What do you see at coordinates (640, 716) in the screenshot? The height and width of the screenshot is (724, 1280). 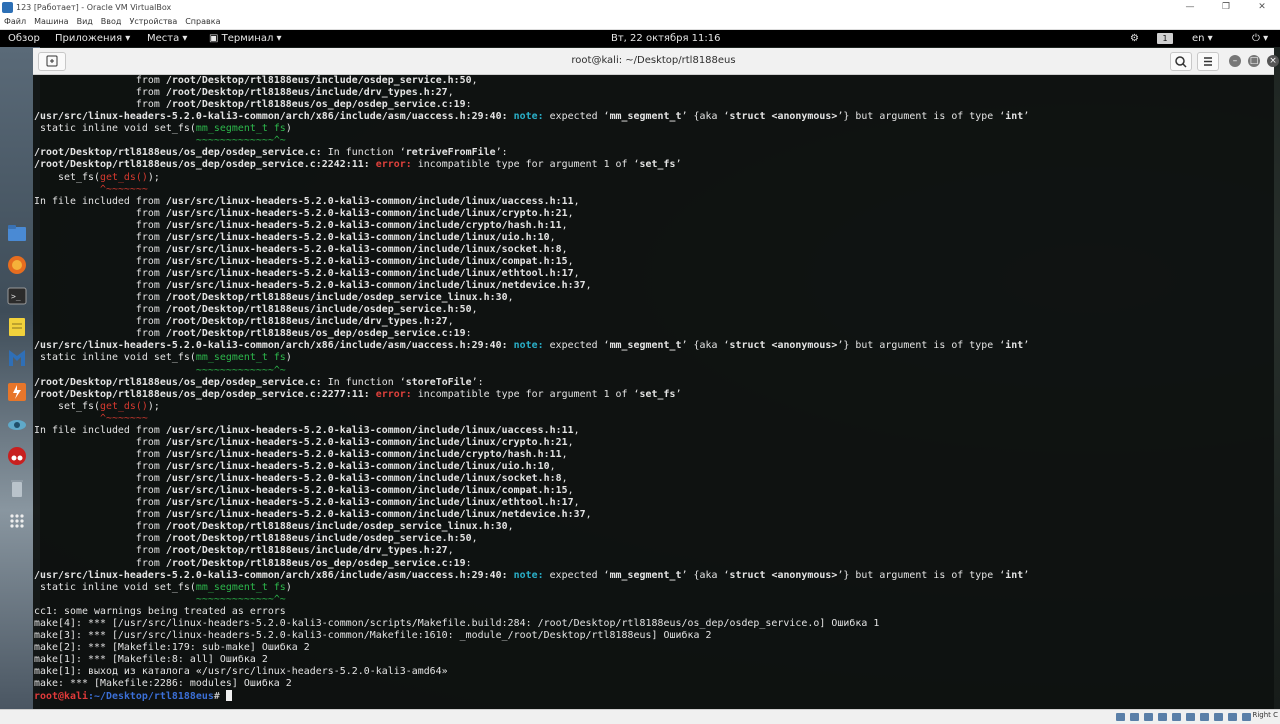 I see `virtualbox-statusbar: Right C` at bounding box center [640, 716].